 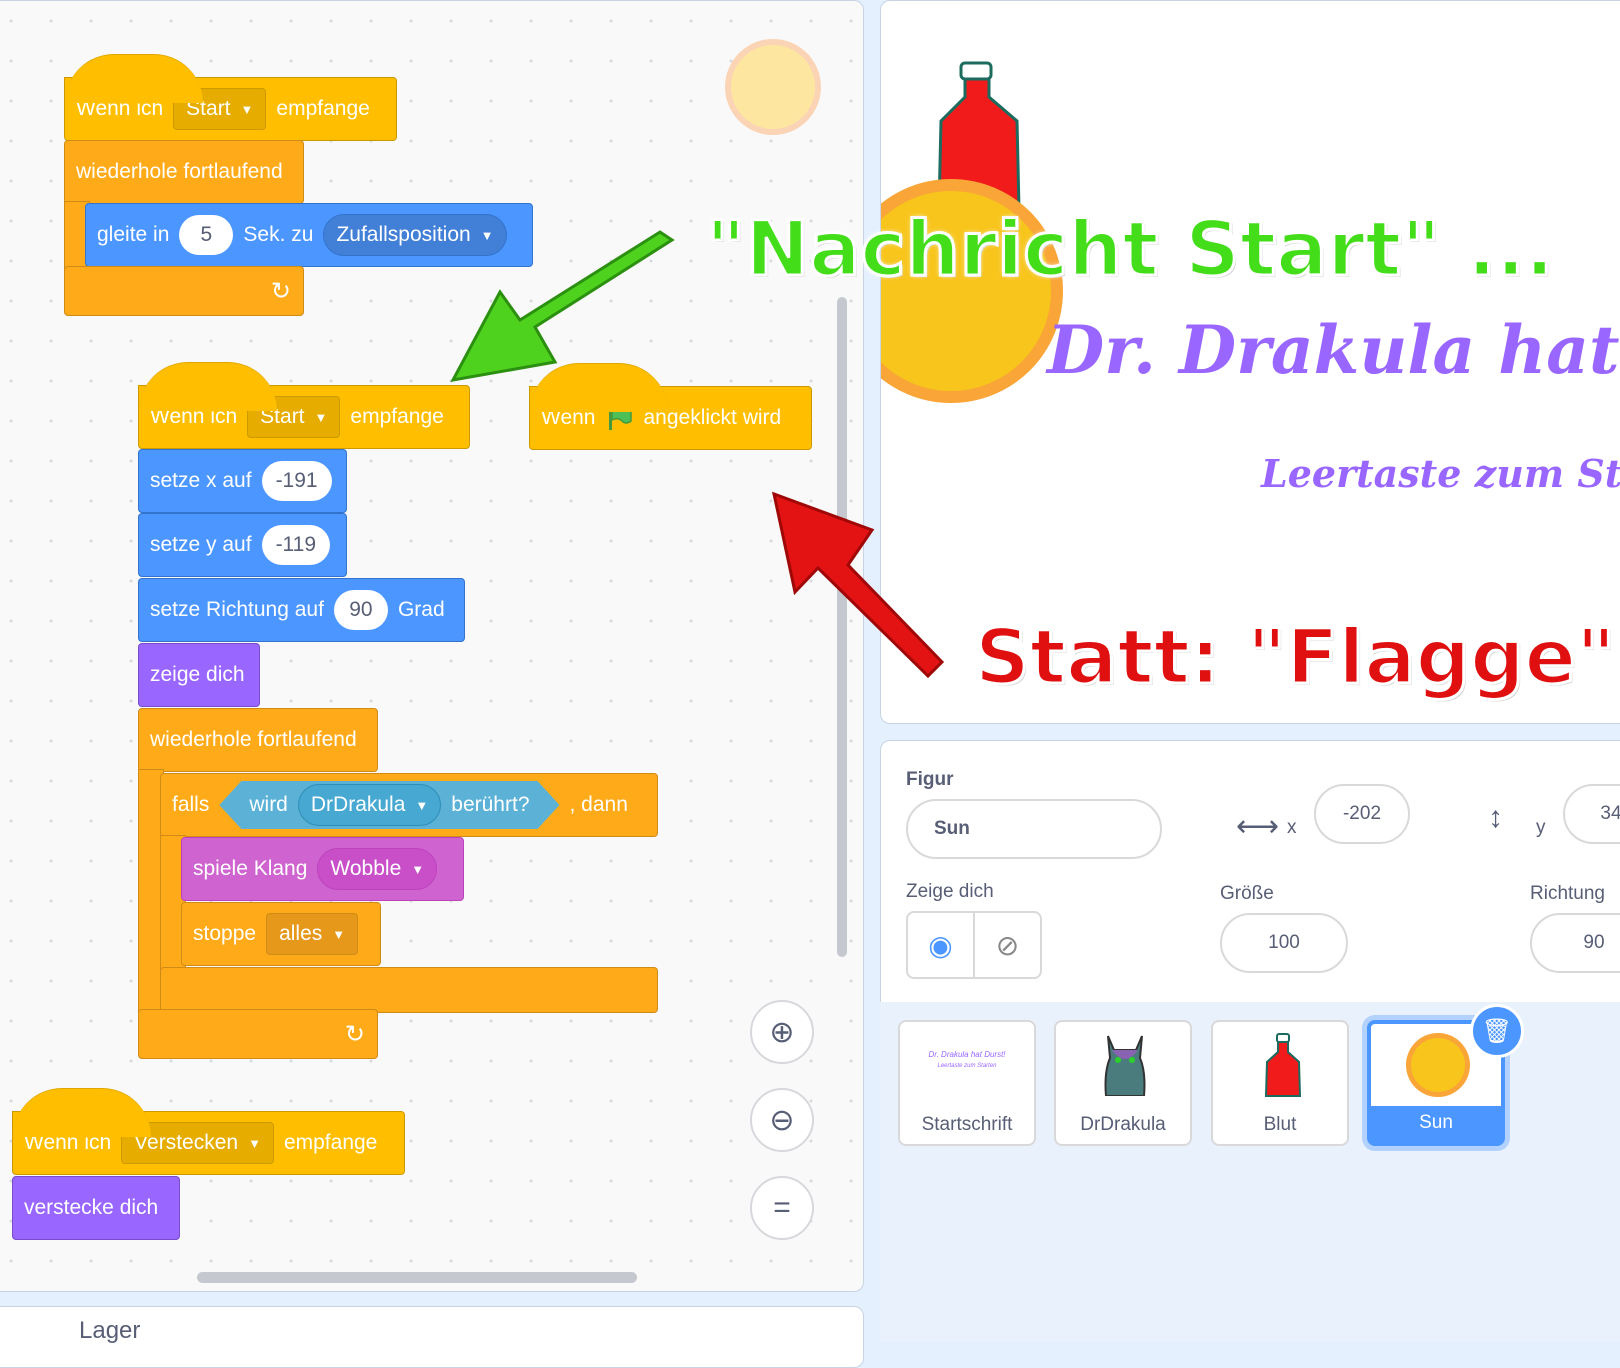 What do you see at coordinates (1575, 943) in the screenshot?
I see `direction-input: 90` at bounding box center [1575, 943].